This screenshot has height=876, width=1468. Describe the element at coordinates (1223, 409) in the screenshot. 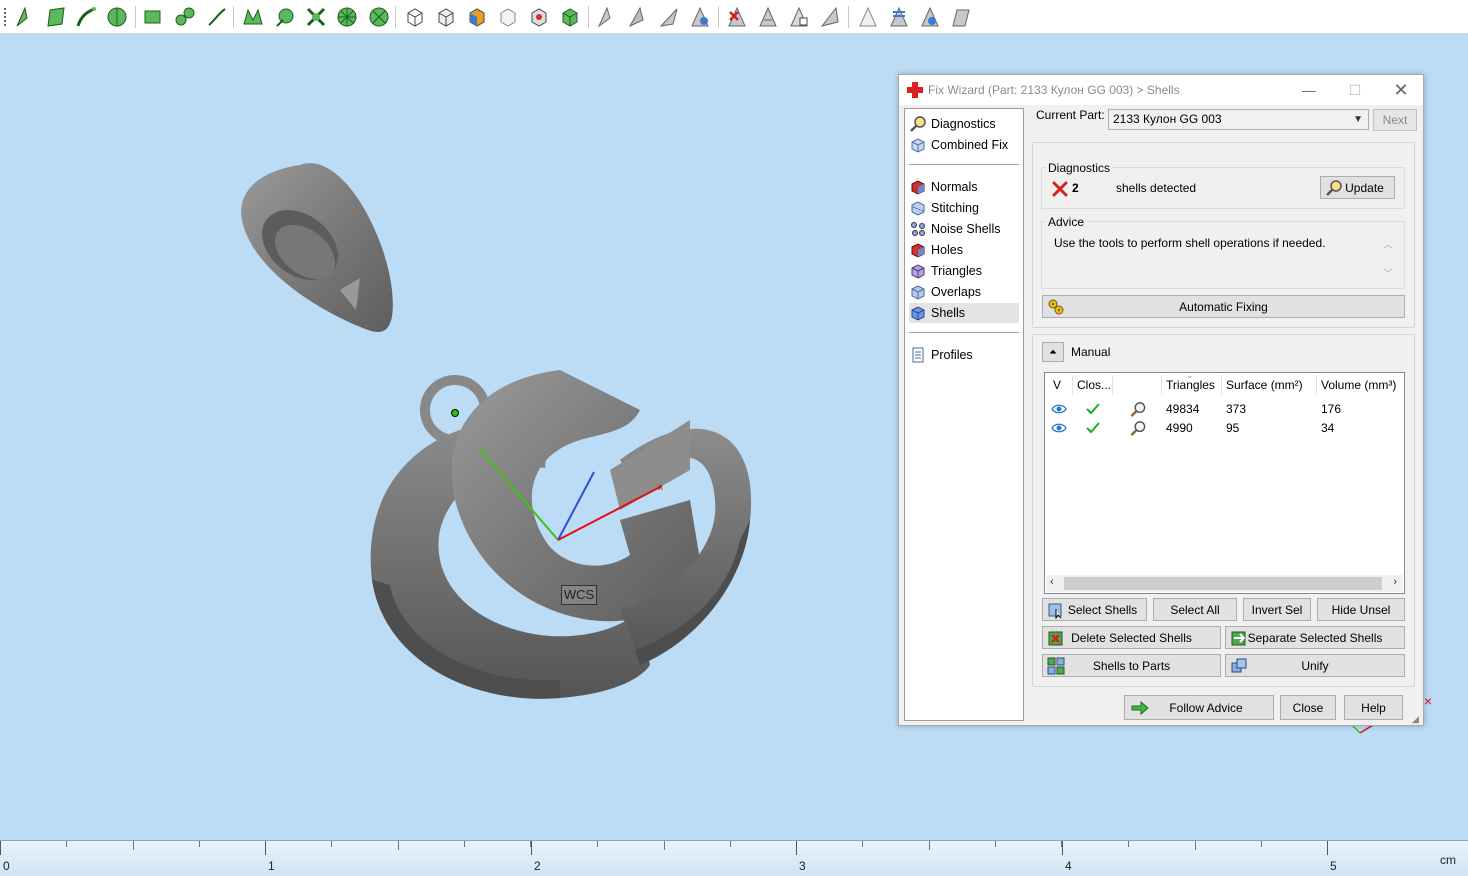

I see `table-row: 49834 373 176` at that location.